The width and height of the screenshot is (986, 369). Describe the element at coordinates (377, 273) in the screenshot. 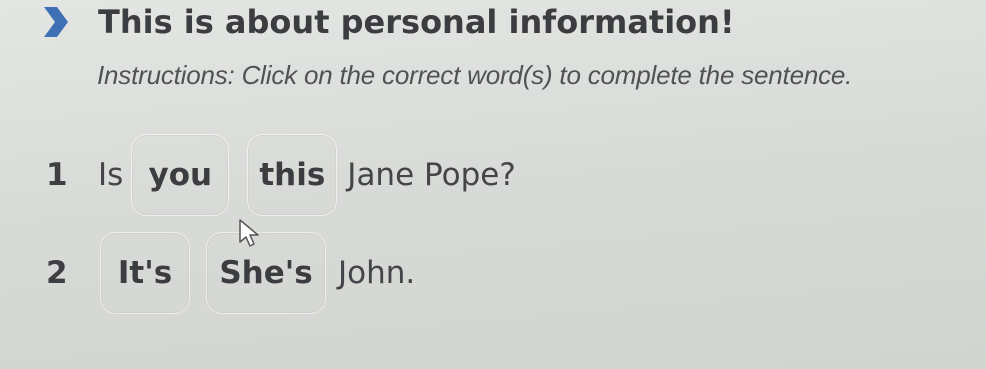

I see `sentence-suffix: John.` at that location.